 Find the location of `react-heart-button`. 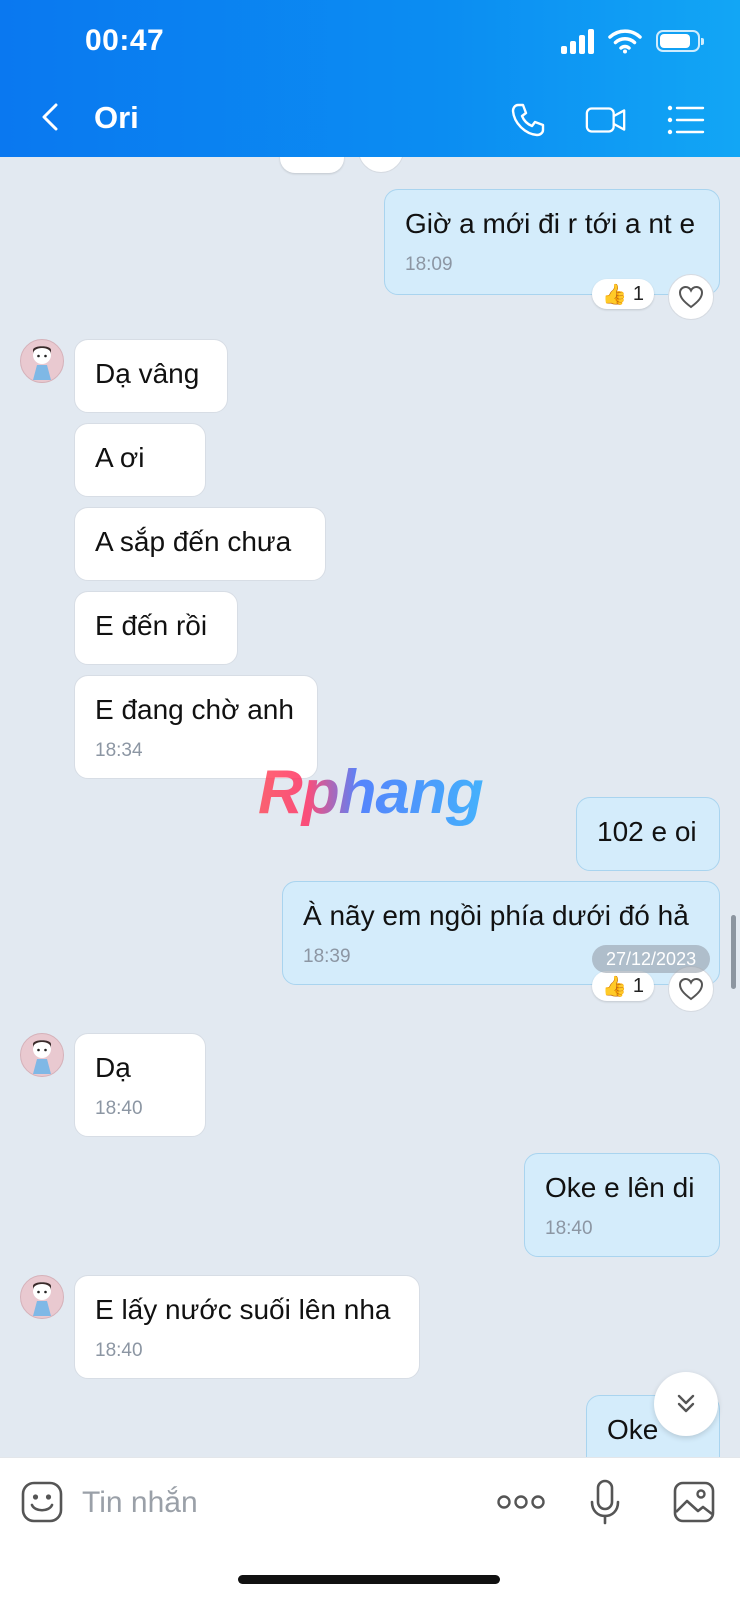

react-heart-button is located at coordinates (691, 297).